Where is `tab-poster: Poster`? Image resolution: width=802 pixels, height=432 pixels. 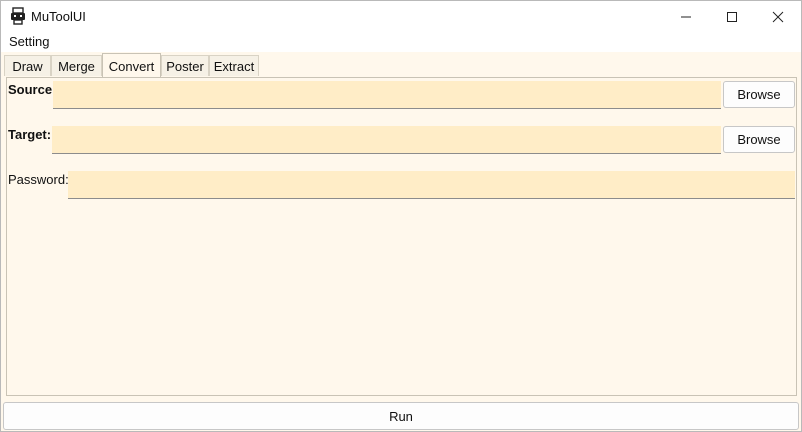
tab-poster: Poster is located at coordinates (185, 65).